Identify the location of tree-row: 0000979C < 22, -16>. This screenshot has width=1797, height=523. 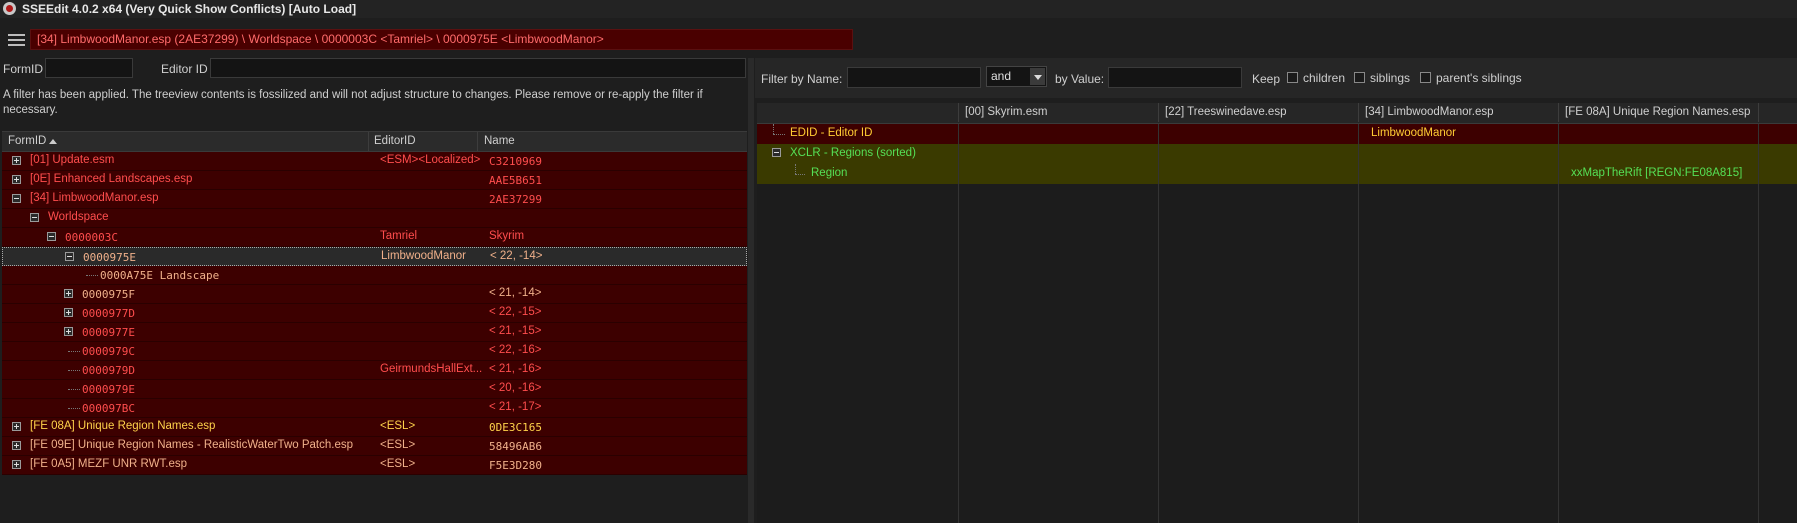
(374, 351).